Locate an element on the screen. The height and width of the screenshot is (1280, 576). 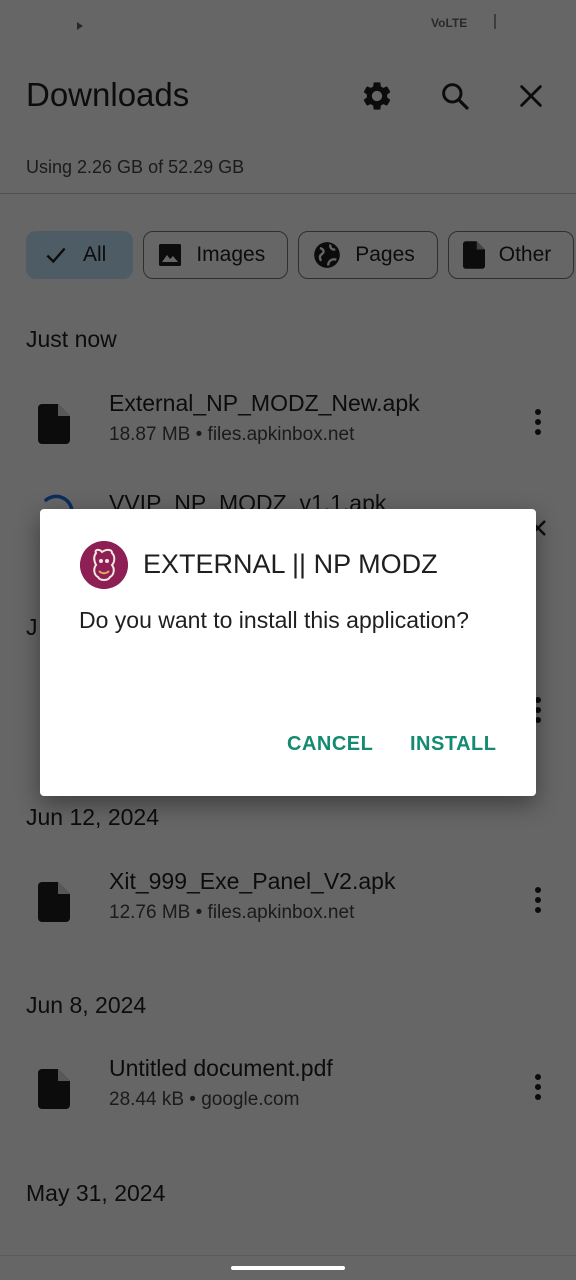
home-gesture-handle is located at coordinates (288, 1268).